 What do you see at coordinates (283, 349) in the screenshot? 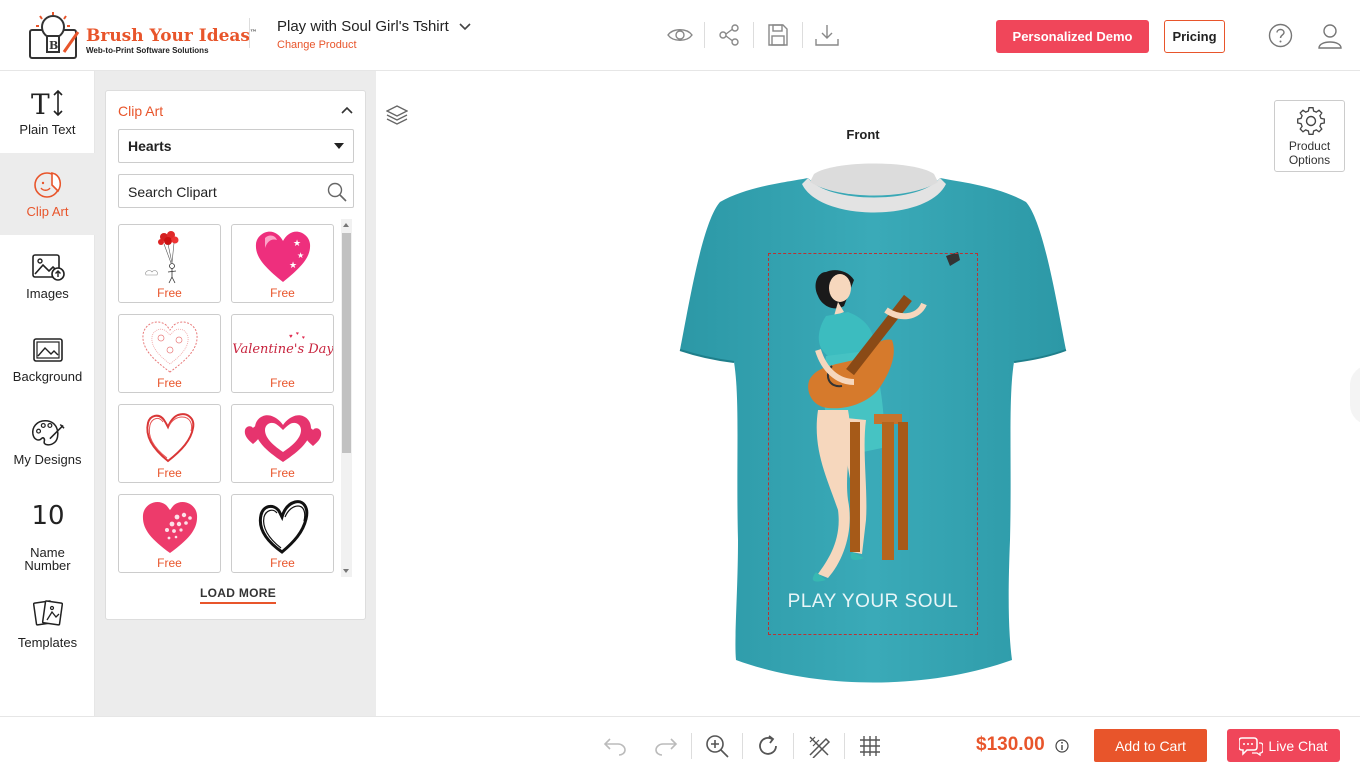
I see `valentines-art-text: Valentine's Day` at bounding box center [283, 349].